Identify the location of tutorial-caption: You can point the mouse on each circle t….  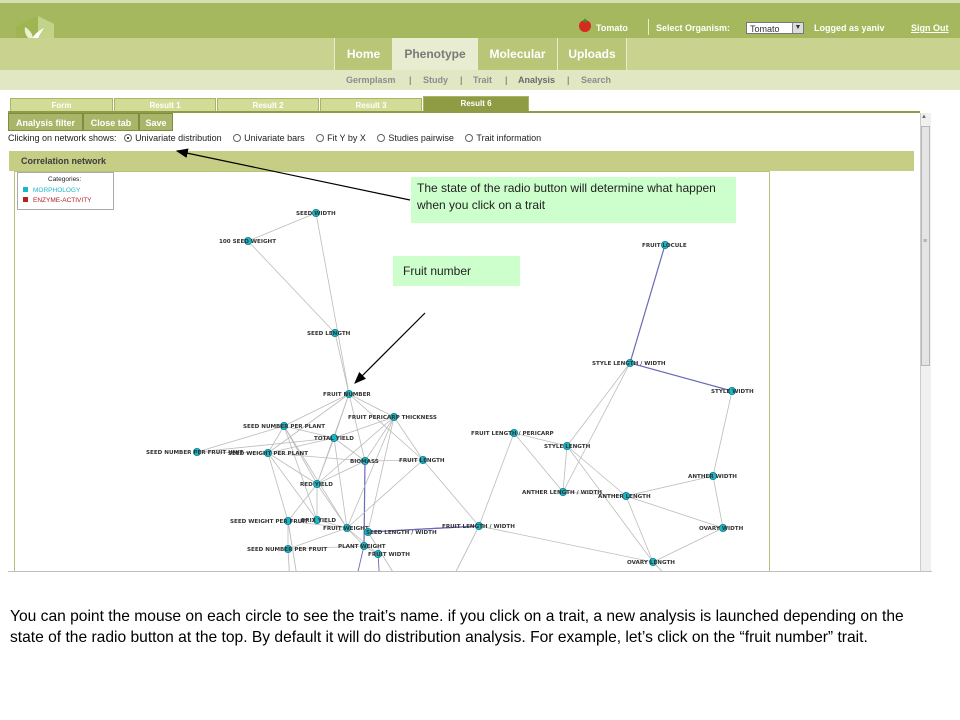
(457, 627).